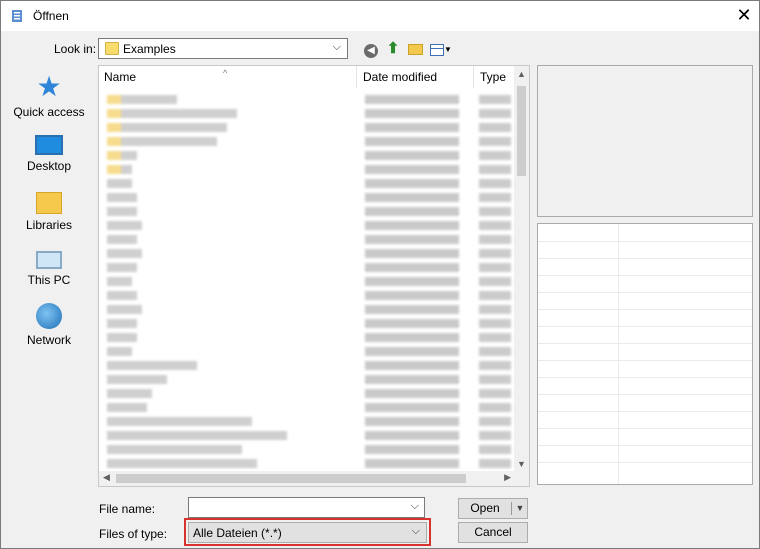  I want to click on desktop-icon, so click(49, 145).